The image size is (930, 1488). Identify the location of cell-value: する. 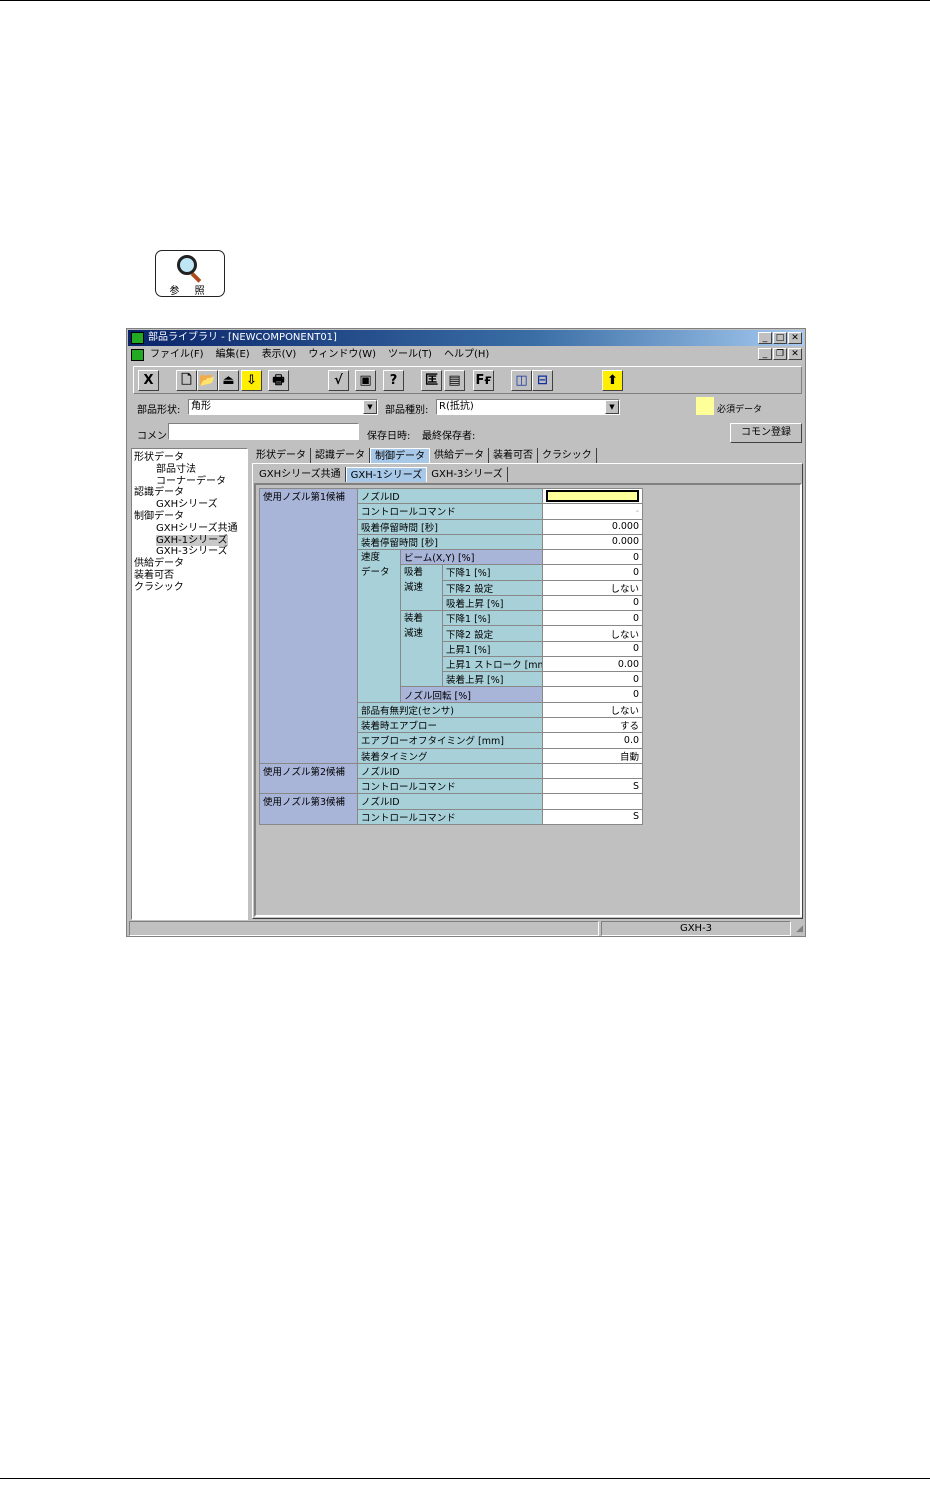
(593, 725).